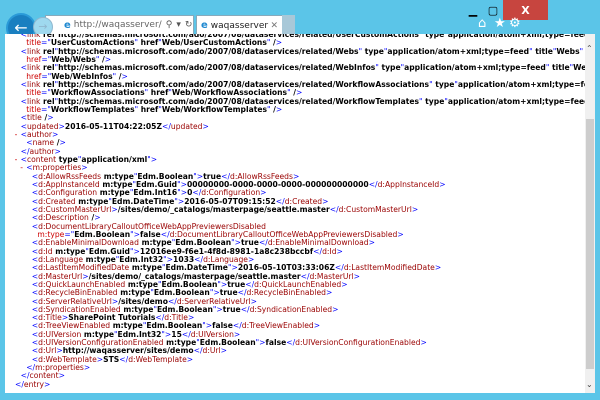 The height and width of the screenshot is (400, 600). Describe the element at coordinates (375, 209) in the screenshot. I see `xml-tag-name: d:CustomMasterUrl` at that location.